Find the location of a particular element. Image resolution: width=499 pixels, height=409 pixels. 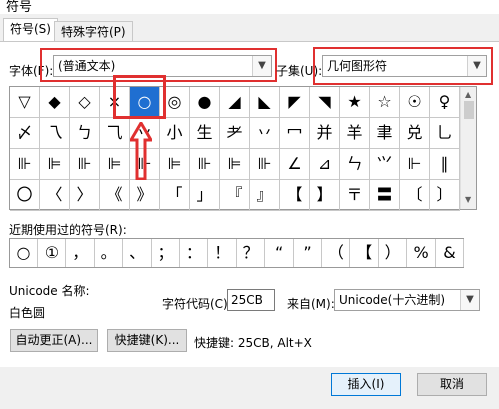

tab-symbols: 符号(S) is located at coordinates (30, 30).